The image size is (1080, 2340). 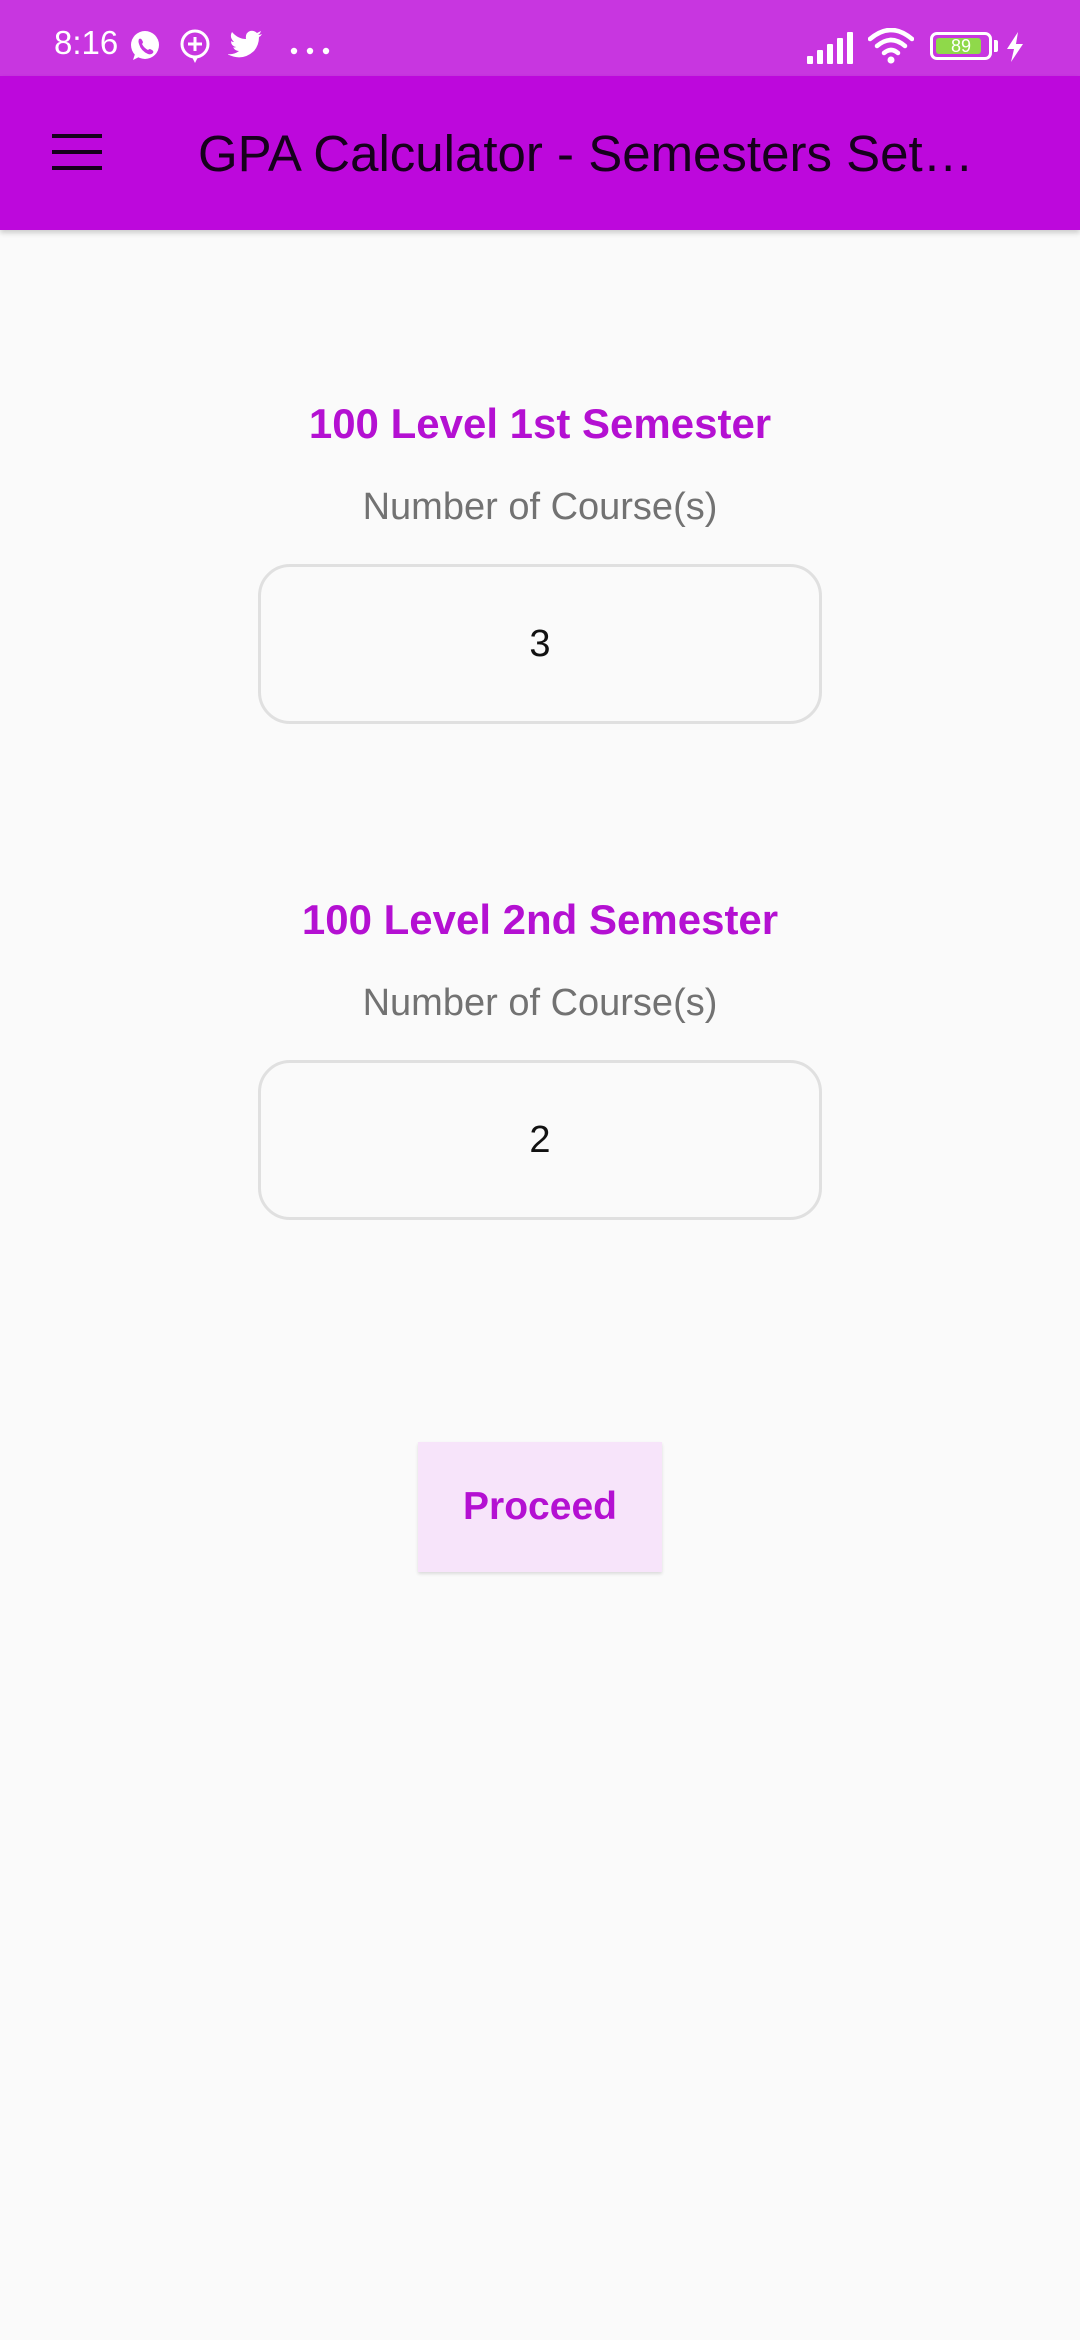 What do you see at coordinates (996, 46) in the screenshot?
I see `battery-cap` at bounding box center [996, 46].